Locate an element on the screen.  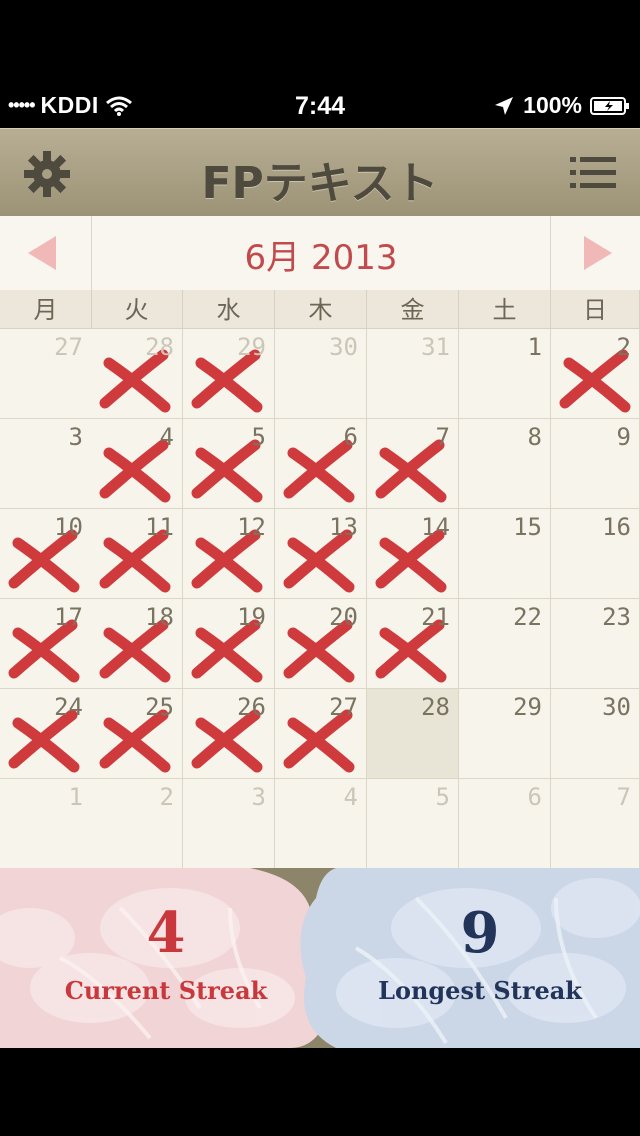
day-number: 24 is located at coordinates (68, 707).